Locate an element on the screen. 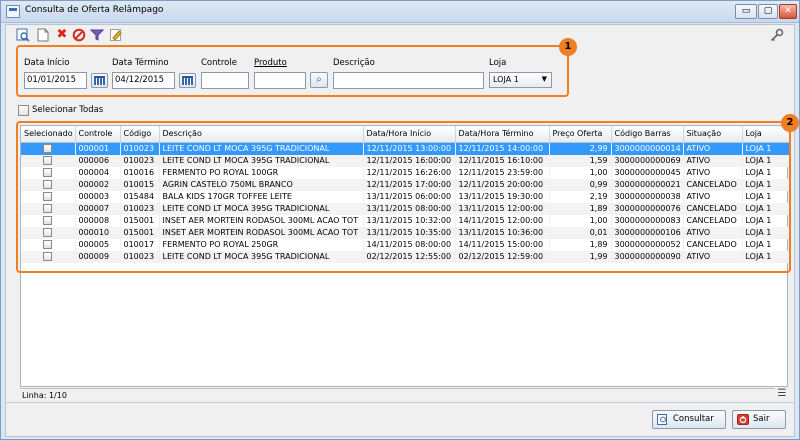 The width and height of the screenshot is (800, 440). data-inicio-calendar-button is located at coordinates (99, 80).